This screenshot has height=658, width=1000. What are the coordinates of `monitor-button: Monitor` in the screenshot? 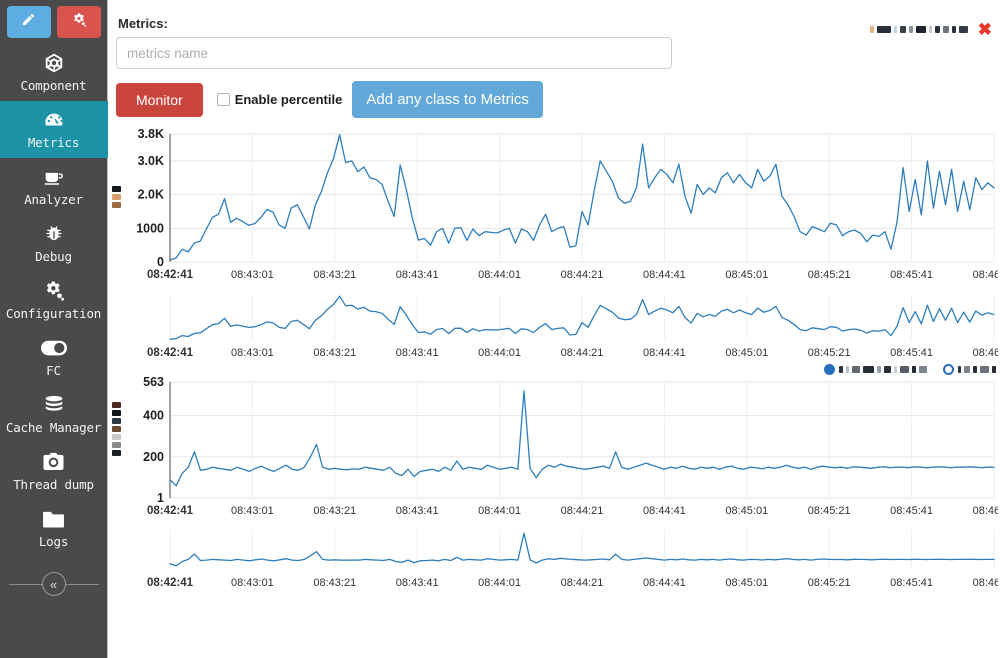 It's located at (159, 99).